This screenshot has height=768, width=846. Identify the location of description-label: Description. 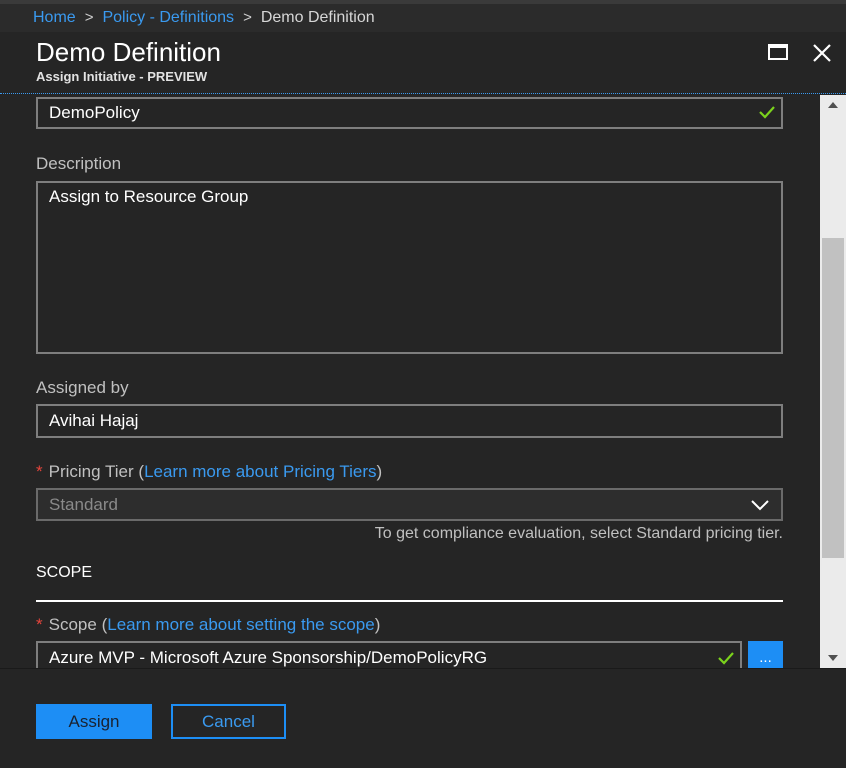
(79, 163).